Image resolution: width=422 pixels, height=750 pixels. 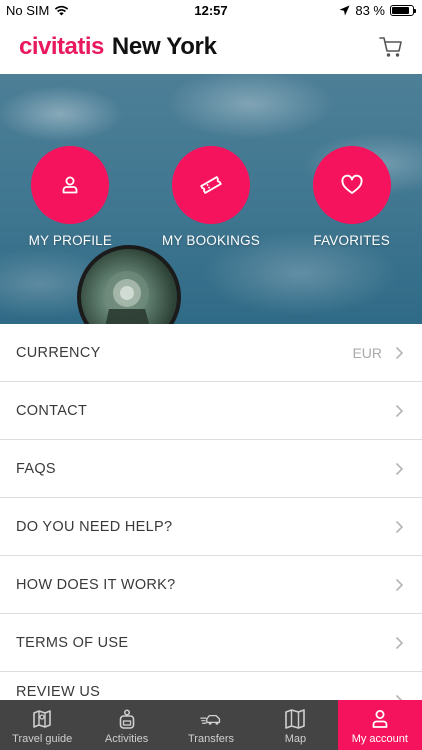 What do you see at coordinates (36, 468) in the screenshot?
I see `menu-item-label: FAQS` at bounding box center [36, 468].